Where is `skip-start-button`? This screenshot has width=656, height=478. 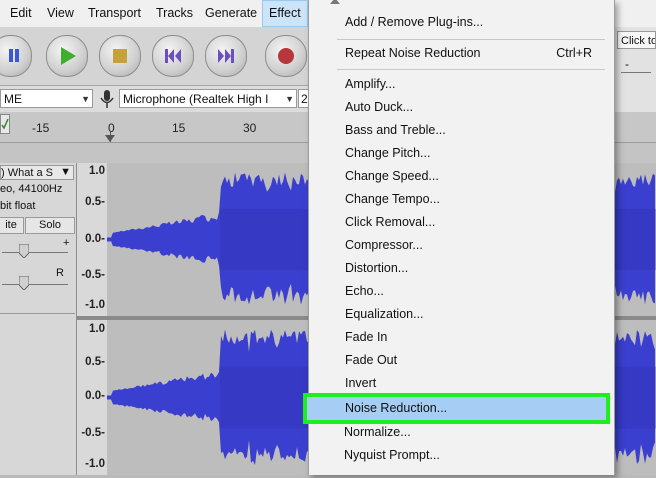 skip-start-button is located at coordinates (173, 56).